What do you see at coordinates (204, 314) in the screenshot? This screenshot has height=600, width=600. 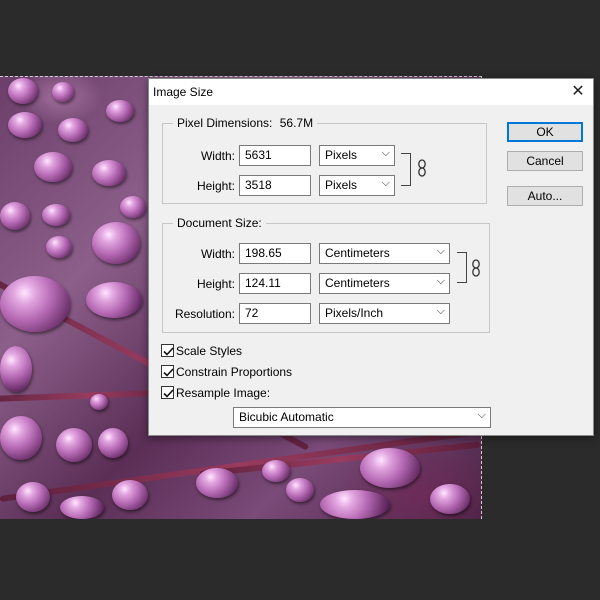 I see `resolution-label: Resolution:` at bounding box center [204, 314].